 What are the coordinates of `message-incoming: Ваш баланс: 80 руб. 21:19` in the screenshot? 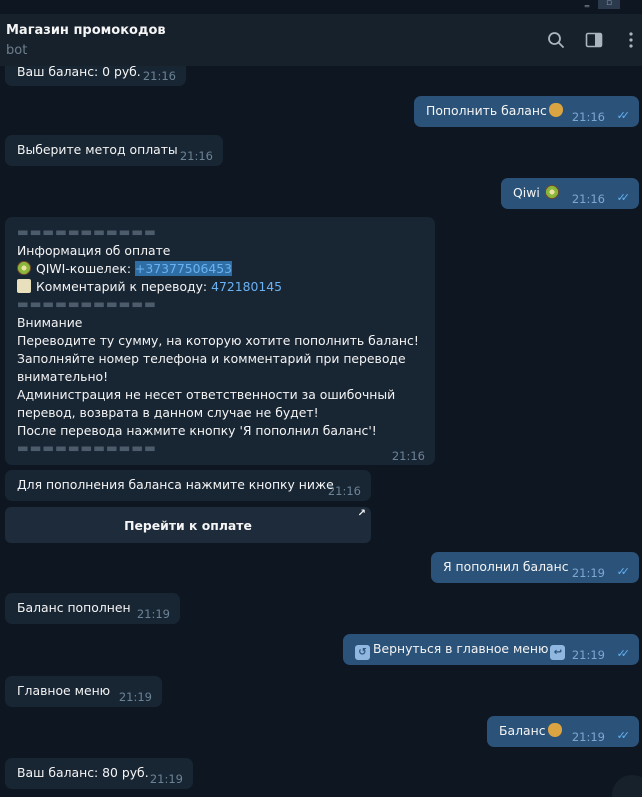 It's located at (99, 773).